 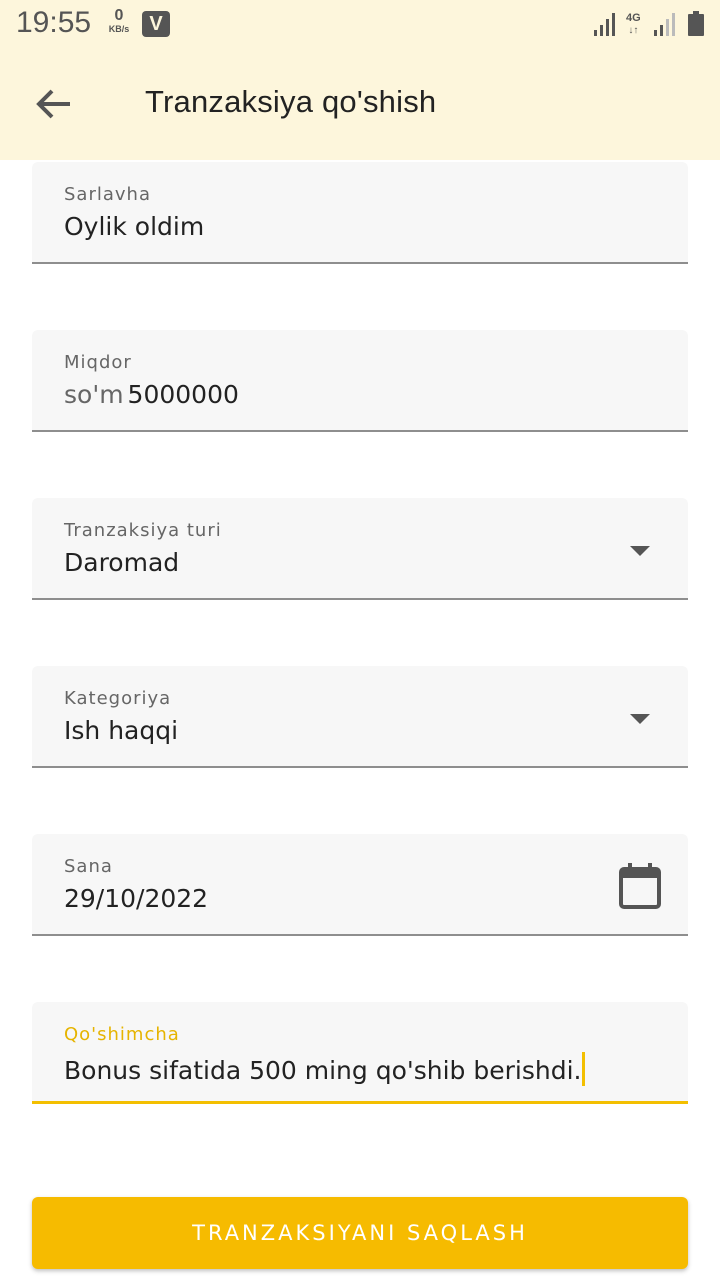 I want to click on app-bar: Tranzaksiya qo'shish, so click(x=360, y=104).